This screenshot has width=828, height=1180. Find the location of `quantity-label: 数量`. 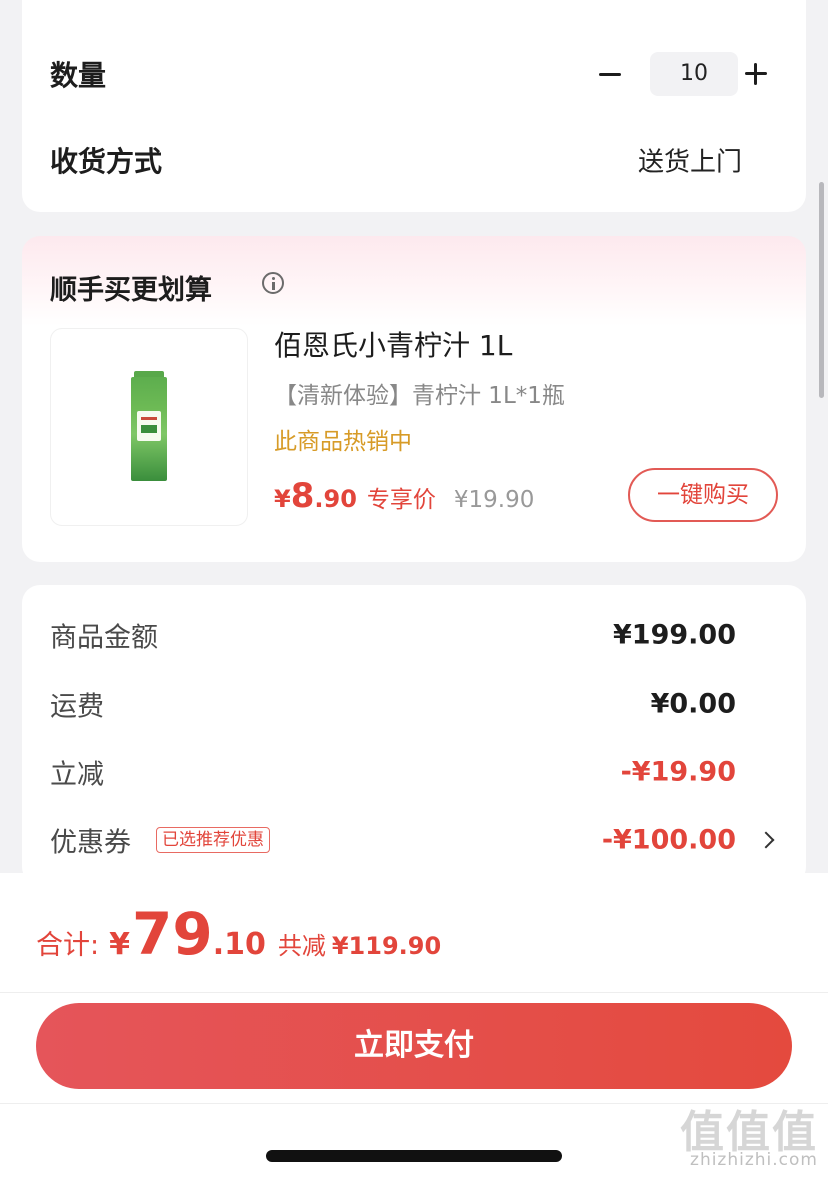

quantity-label: 数量 is located at coordinates (78, 75).